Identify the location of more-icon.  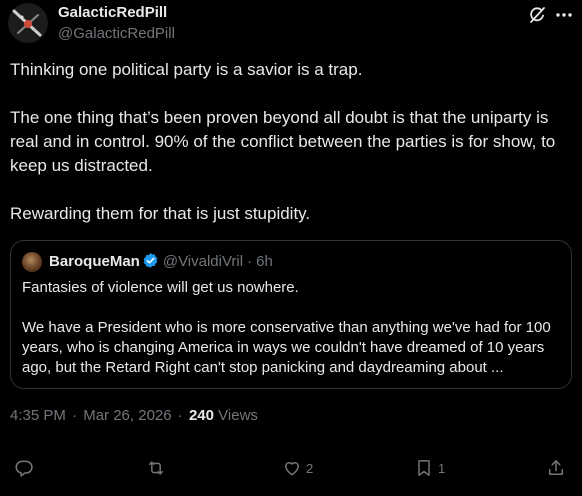
(564, 15).